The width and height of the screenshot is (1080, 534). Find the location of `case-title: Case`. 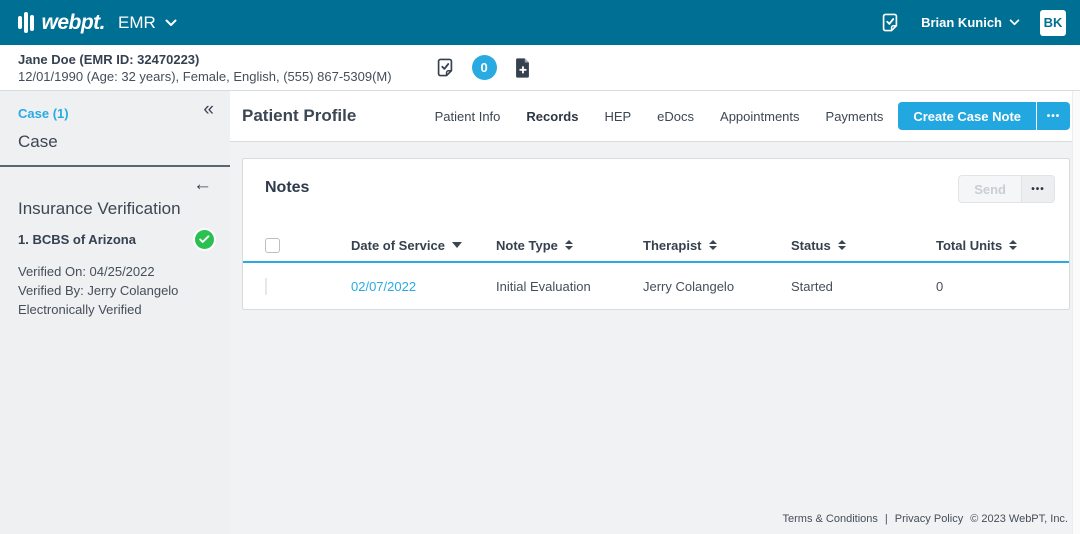

case-title: Case is located at coordinates (38, 141).